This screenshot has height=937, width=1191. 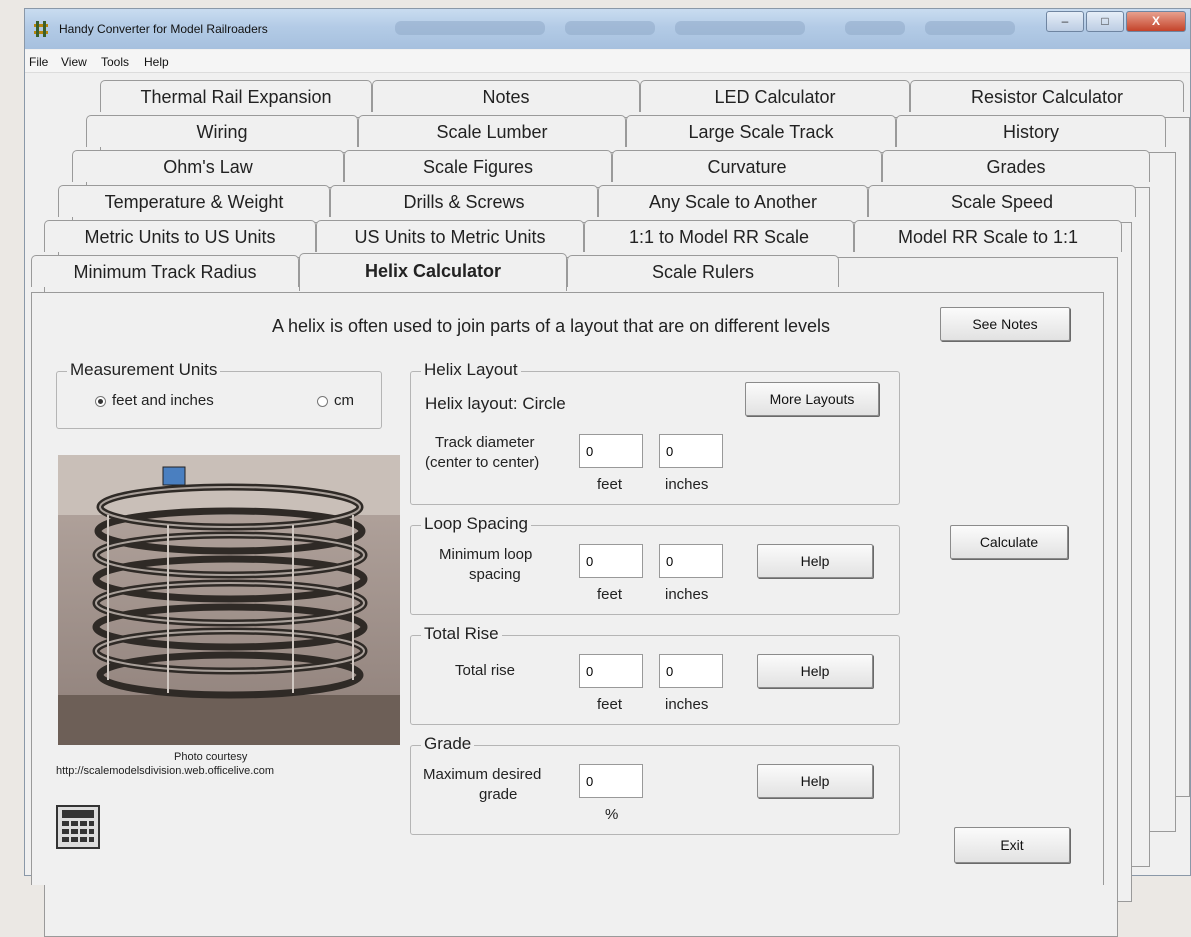 I want to click on grade-sublabel: grade, so click(x=498, y=794).